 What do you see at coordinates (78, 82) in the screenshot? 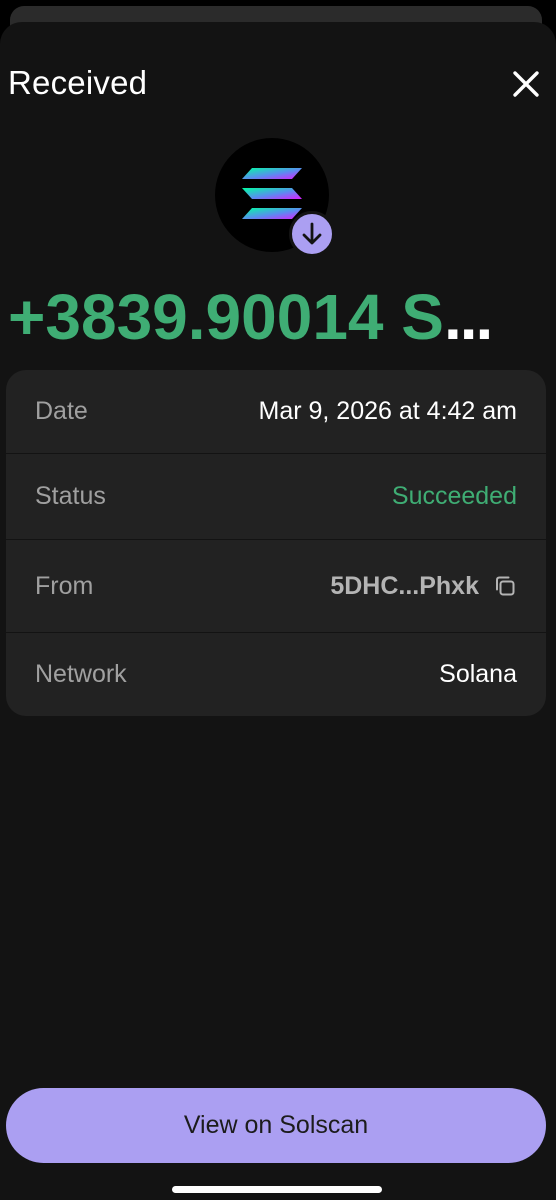
I see `page-title: Received` at bounding box center [78, 82].